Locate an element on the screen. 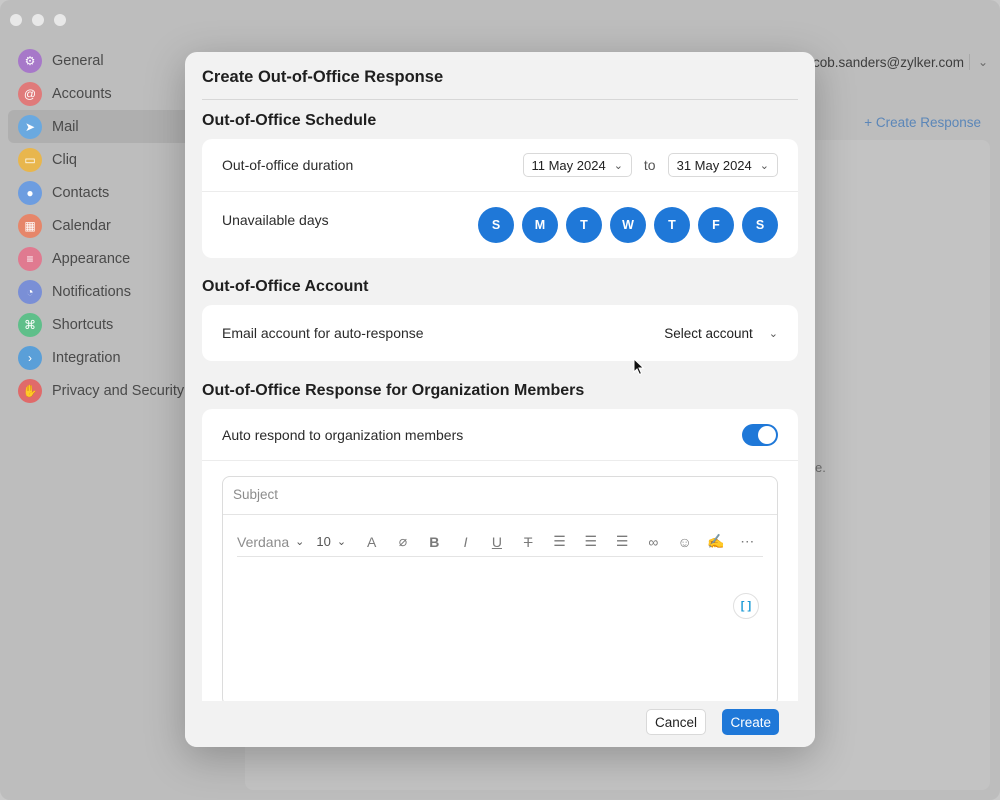  font-size-select: 10 ⌄ is located at coordinates (331, 541).